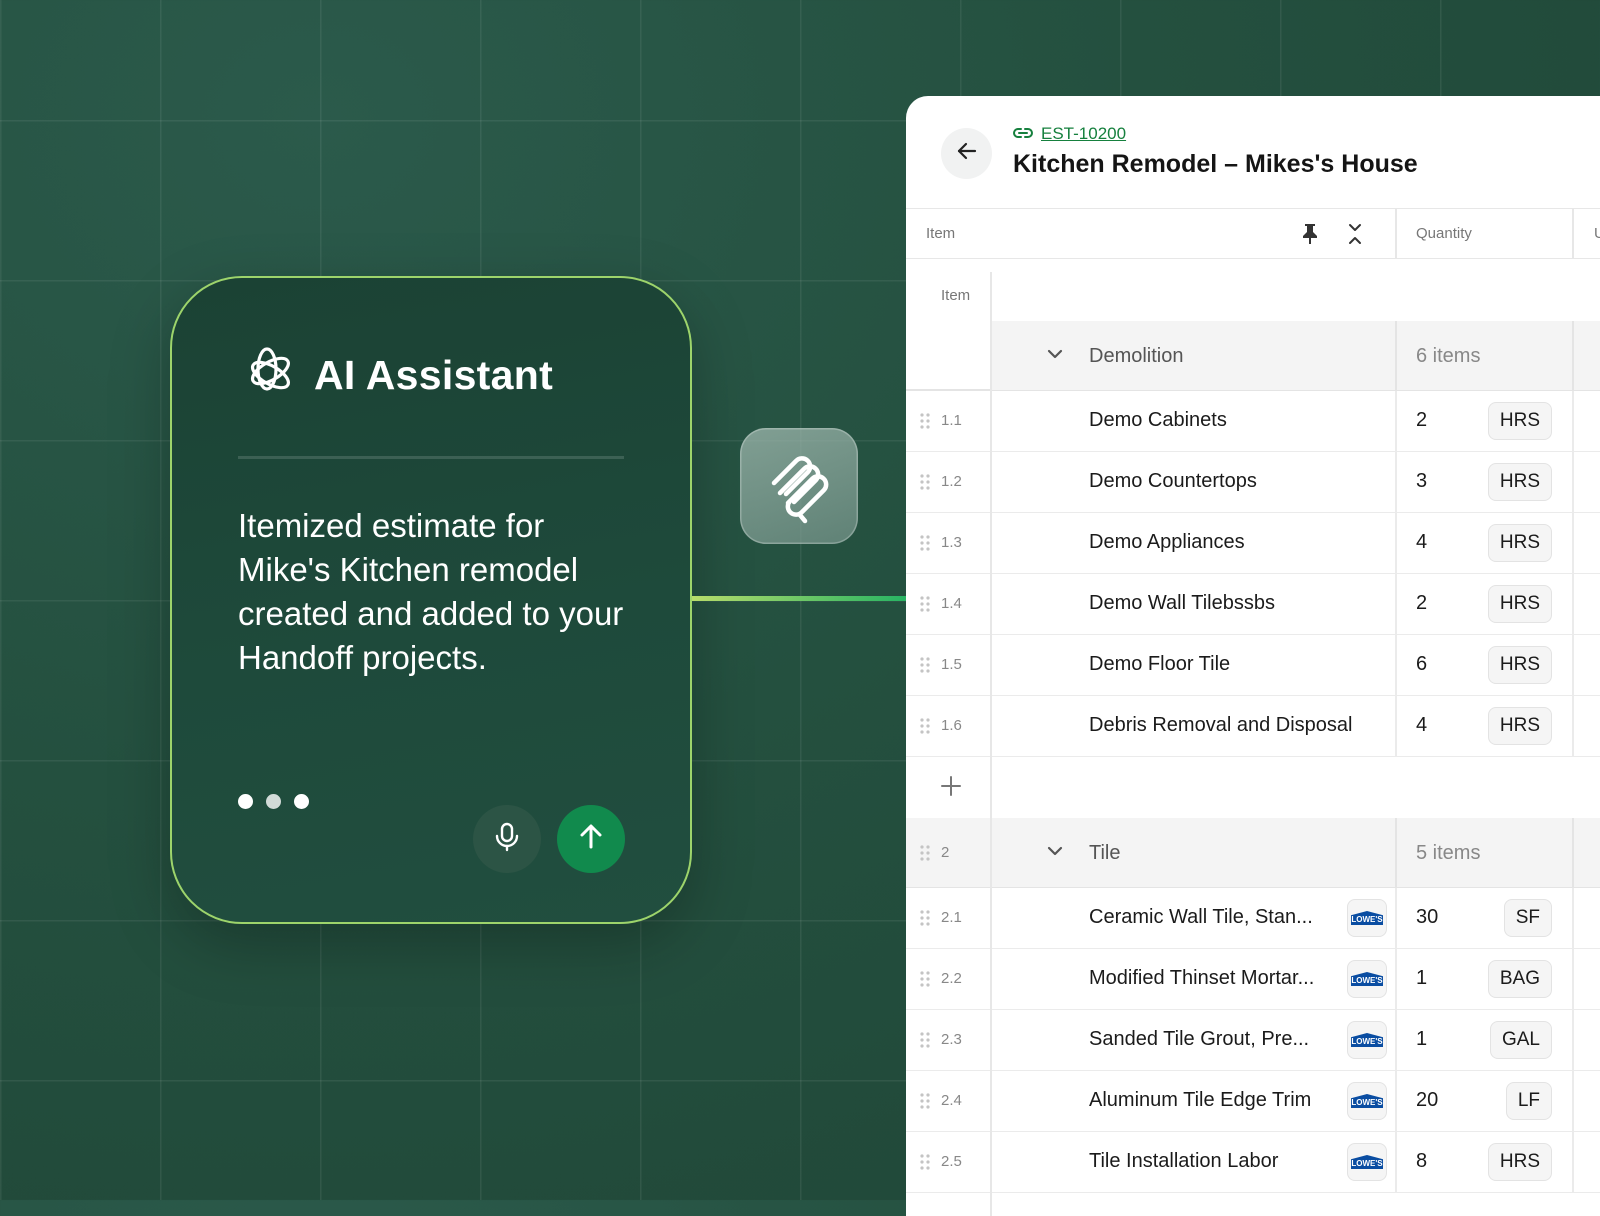 The width and height of the screenshot is (1600, 1216). What do you see at coordinates (1220, 725) in the screenshot?
I see `item-name: Debris Removal and Disposal` at bounding box center [1220, 725].